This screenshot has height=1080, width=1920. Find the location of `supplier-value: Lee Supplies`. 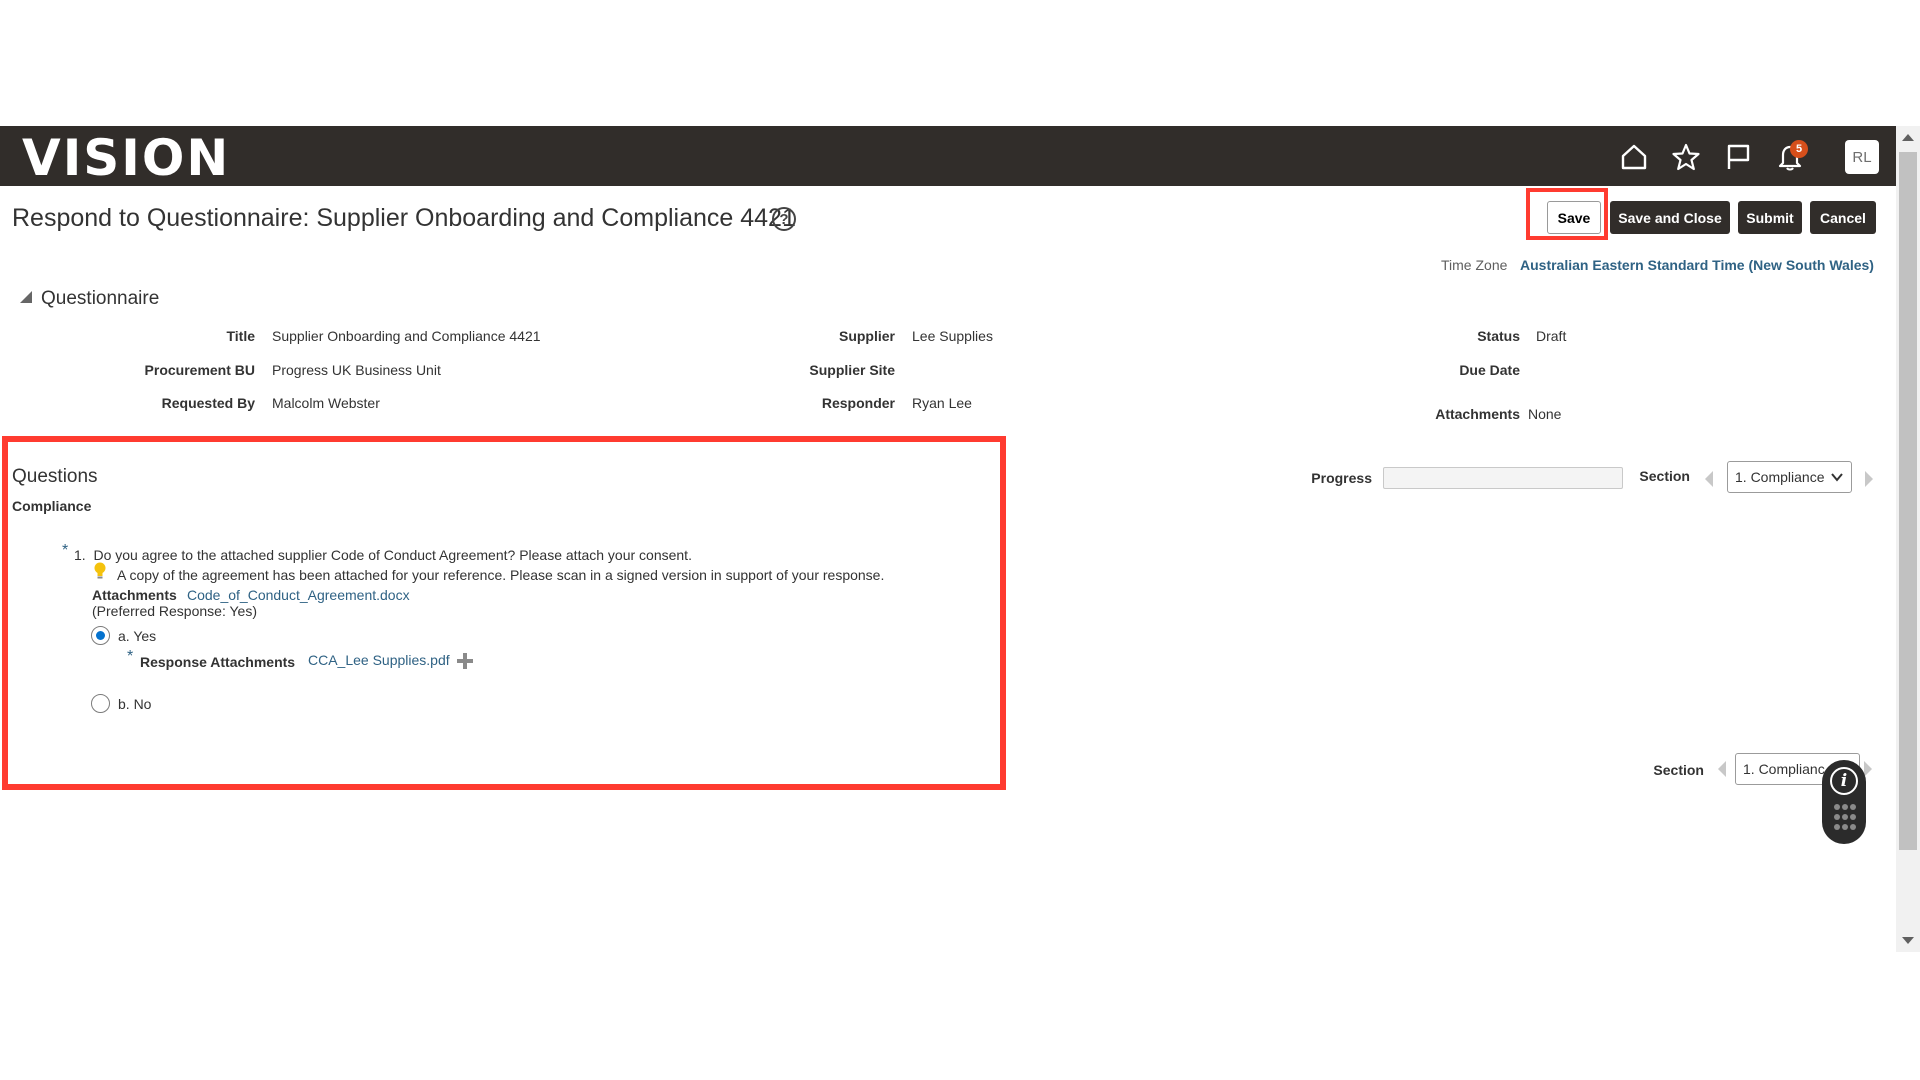

supplier-value: Lee Supplies is located at coordinates (952, 336).